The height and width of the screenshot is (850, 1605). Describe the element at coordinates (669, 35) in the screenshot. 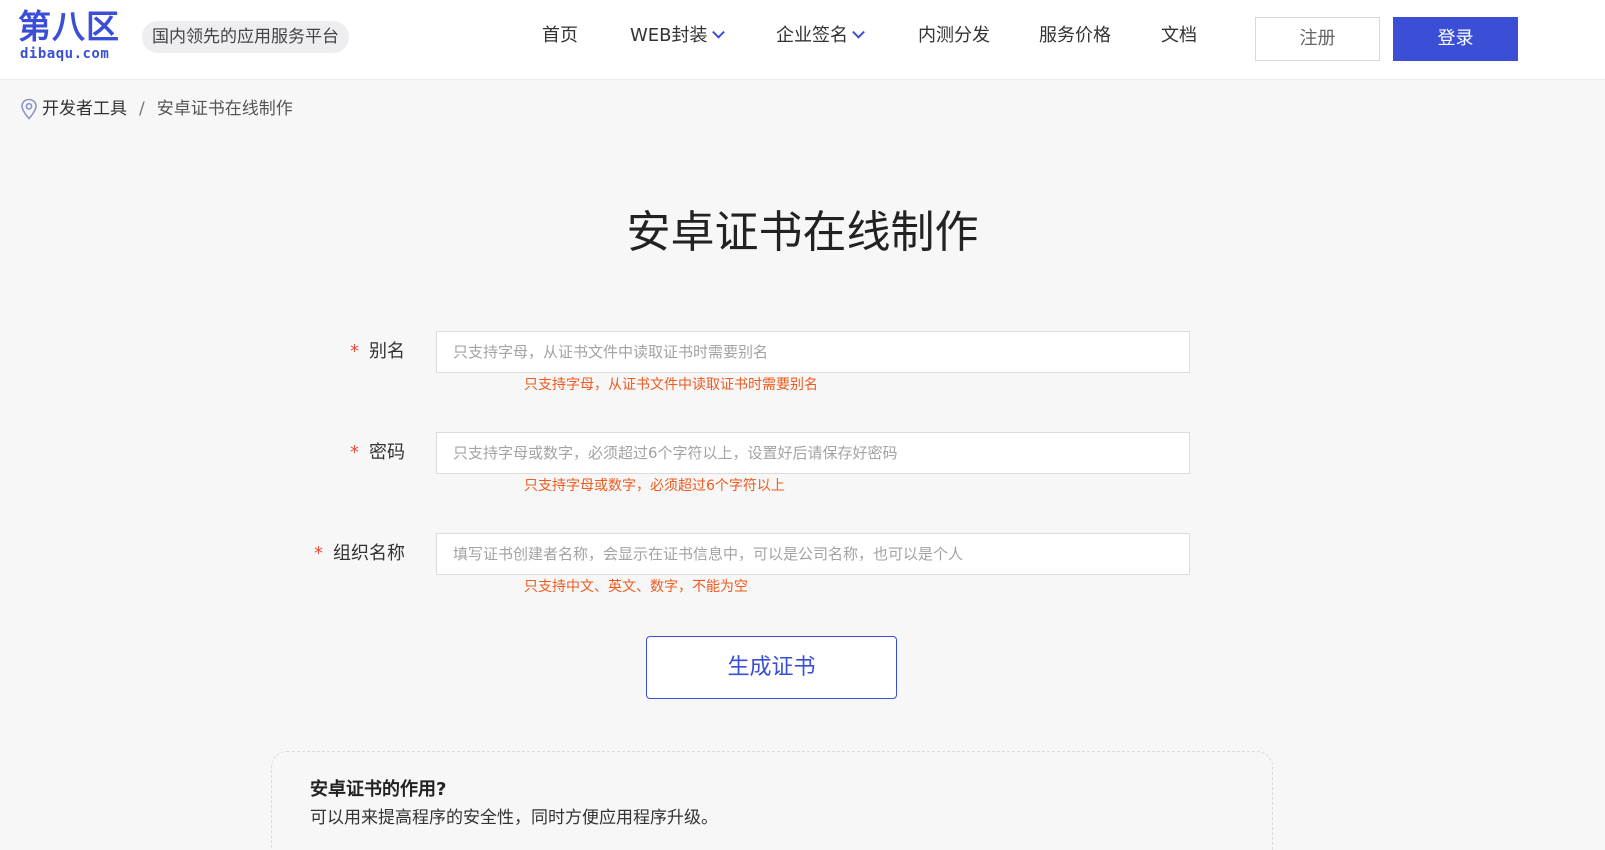

I see `nav-item-label: WEB封装` at that location.